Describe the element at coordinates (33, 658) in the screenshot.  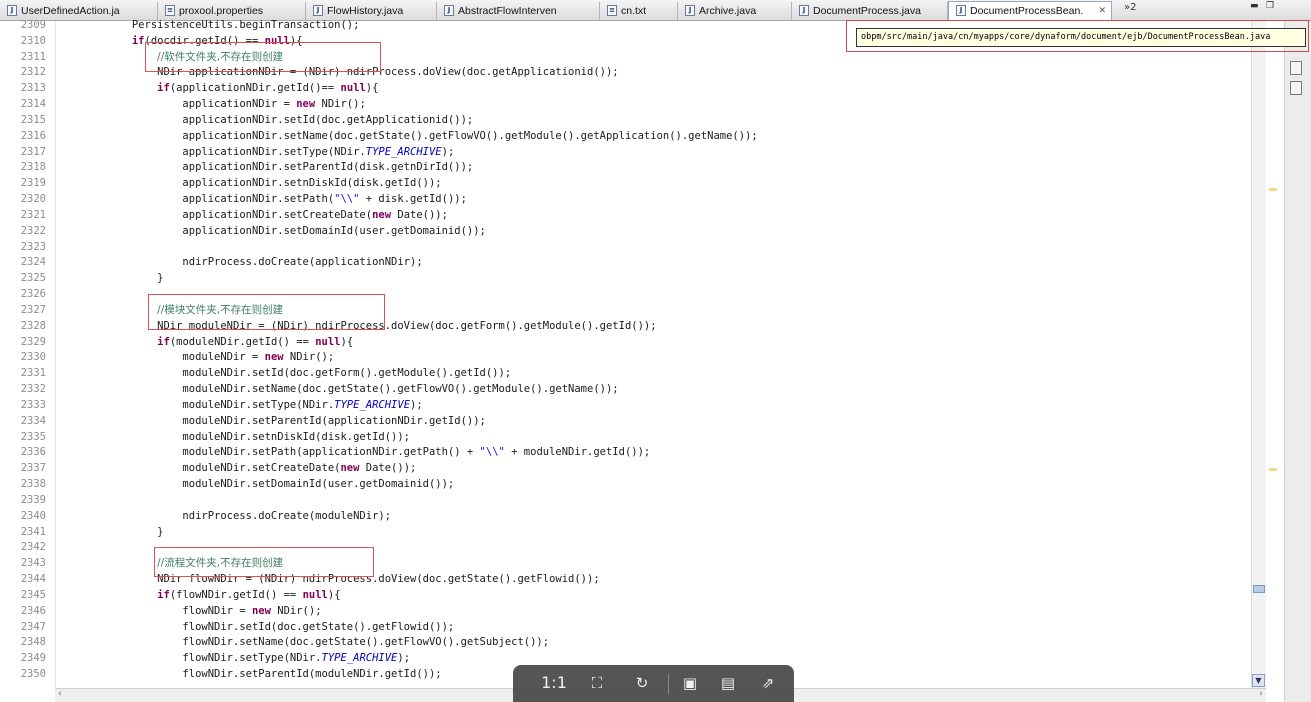
I see `line-number: 2349` at that location.